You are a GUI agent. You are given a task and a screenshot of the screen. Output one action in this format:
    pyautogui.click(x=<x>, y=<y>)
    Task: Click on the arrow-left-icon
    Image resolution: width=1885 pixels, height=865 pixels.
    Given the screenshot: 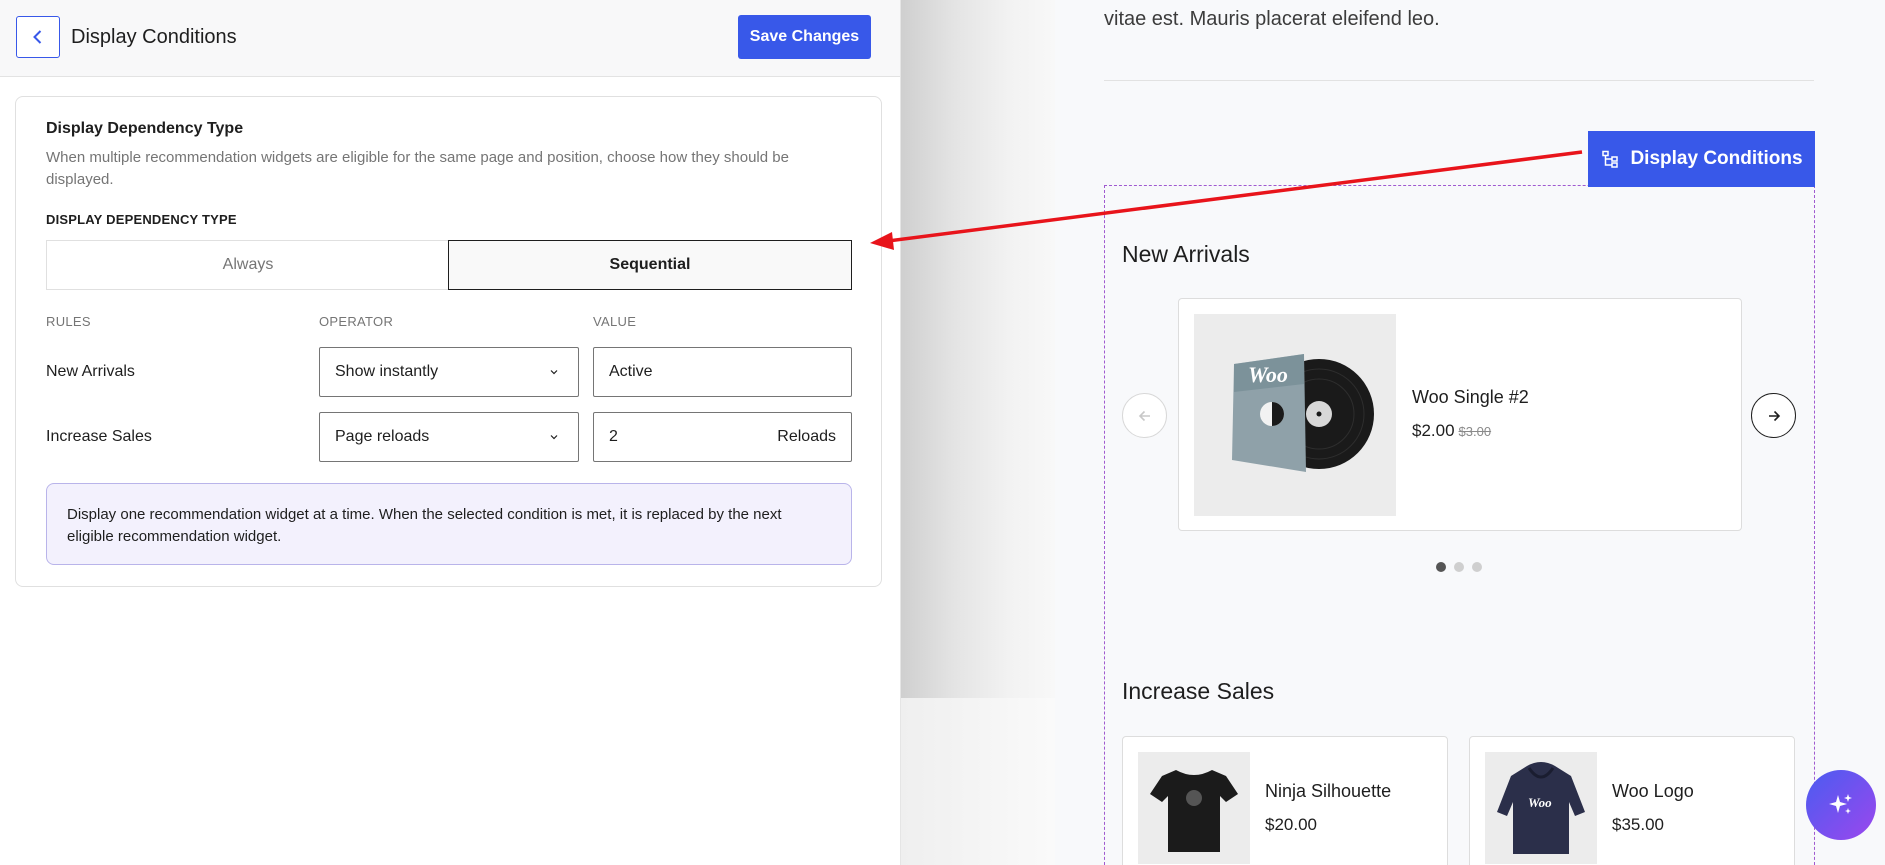 What is the action you would take?
    pyautogui.click(x=1144, y=415)
    